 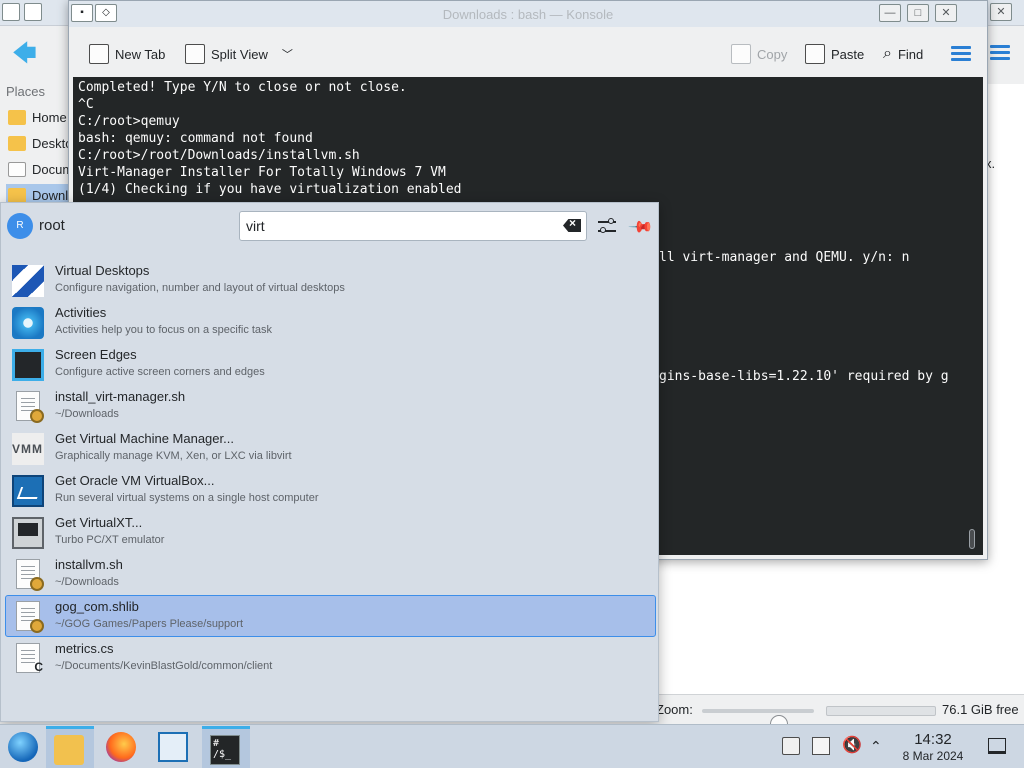 I want to click on minimize-icon: —, so click(x=890, y=13).